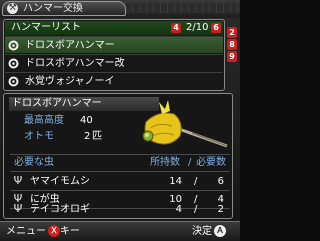 This screenshot has height=241, width=320. What do you see at coordinates (114, 28) in the screenshot?
I see `list-header: ハンマーリスト 4 2/10 6` at bounding box center [114, 28].